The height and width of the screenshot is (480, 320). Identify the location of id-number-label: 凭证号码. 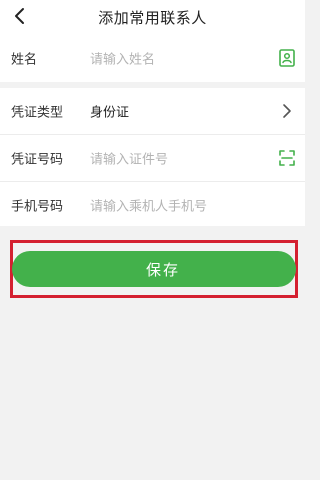
(37, 160).